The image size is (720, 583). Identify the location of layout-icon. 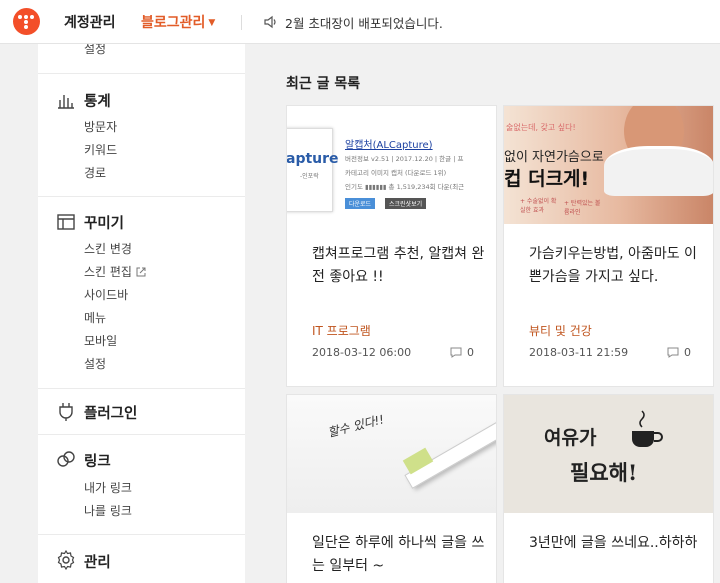
(66, 222).